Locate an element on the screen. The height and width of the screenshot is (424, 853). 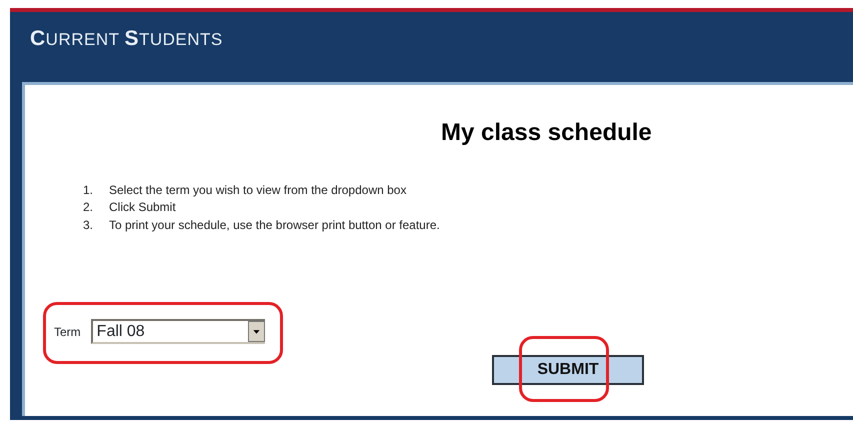
section-title: CURRENT STUDENTS is located at coordinates (126, 39).